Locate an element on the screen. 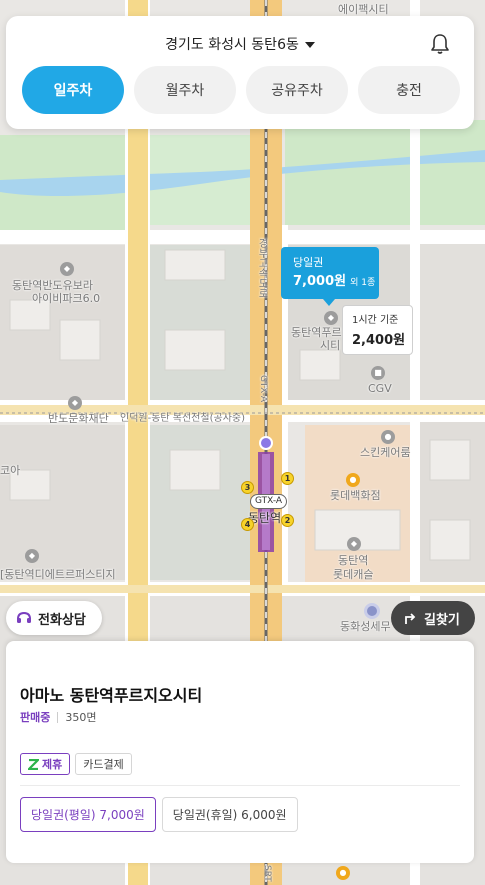 The image size is (485, 885). location-selector: 경기도 화성시 동탄6동 is located at coordinates (240, 44).